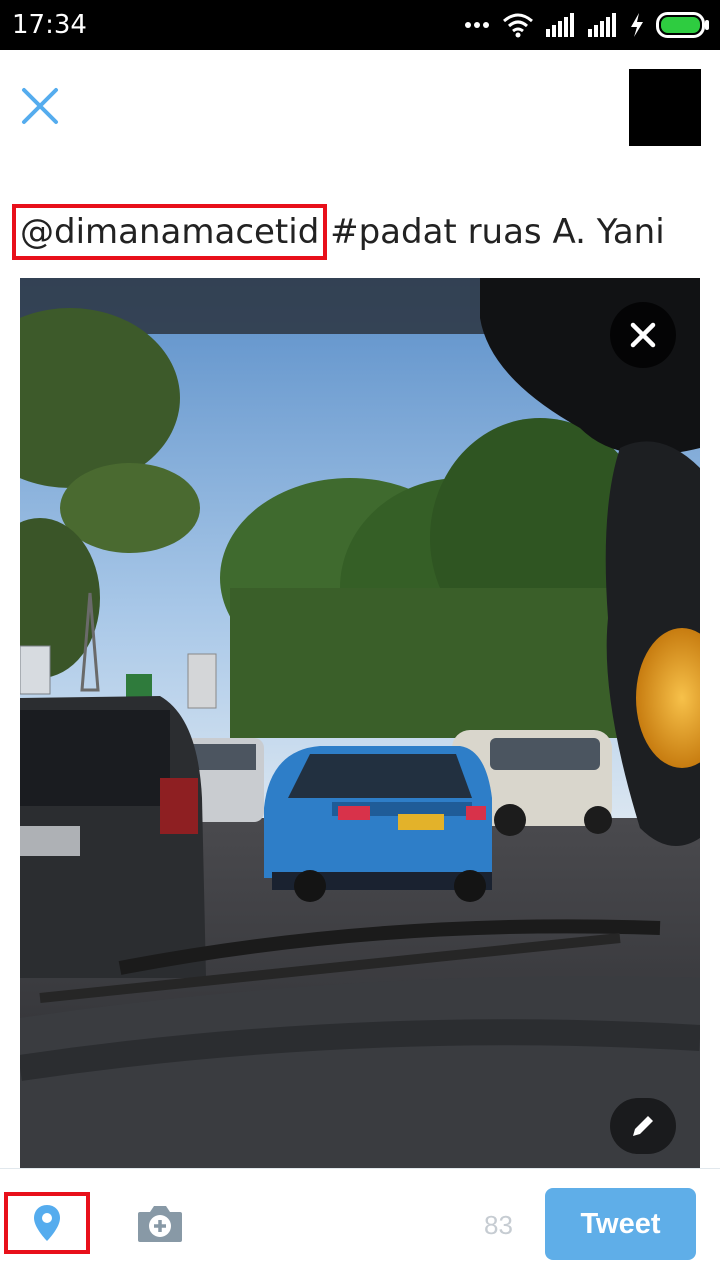  I want to click on status-icons, so click(587, 25).